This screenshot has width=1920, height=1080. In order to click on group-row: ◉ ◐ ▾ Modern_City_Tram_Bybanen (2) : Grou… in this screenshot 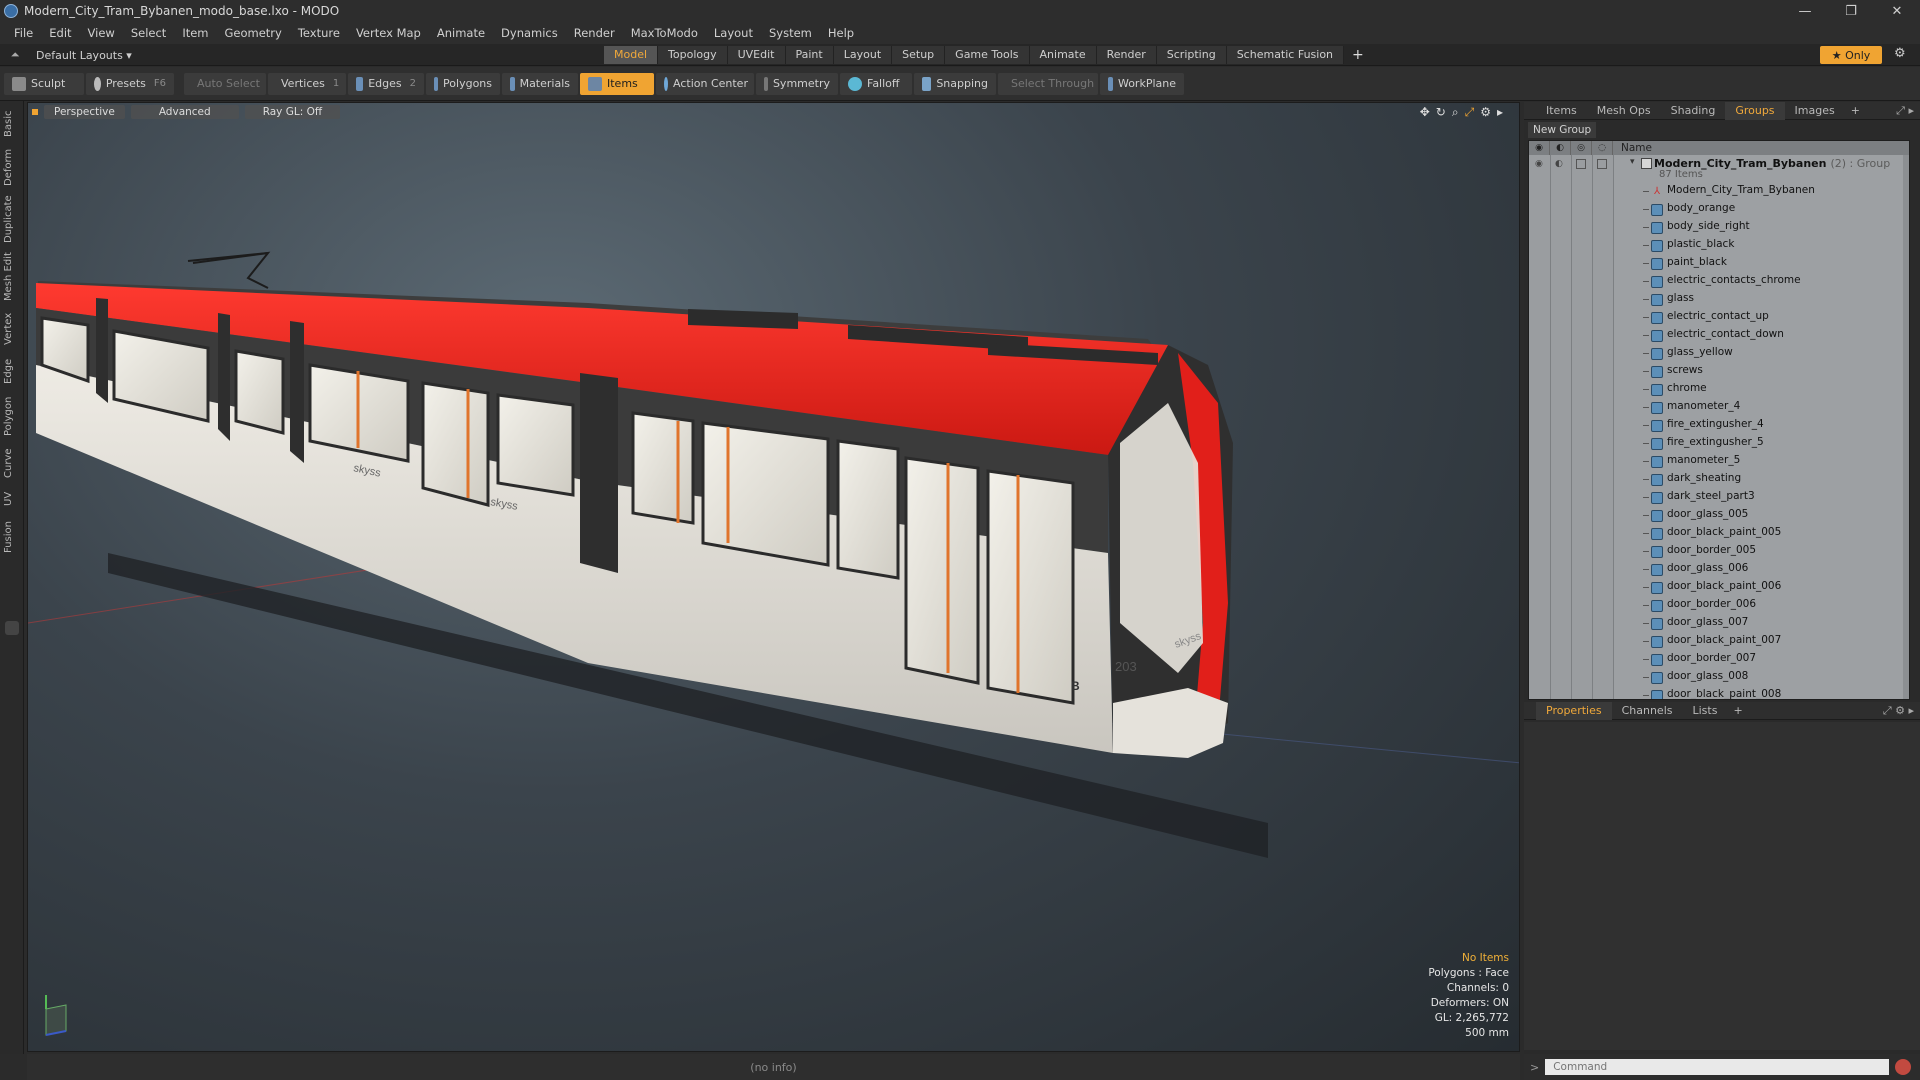, I will do `click(1719, 170)`.